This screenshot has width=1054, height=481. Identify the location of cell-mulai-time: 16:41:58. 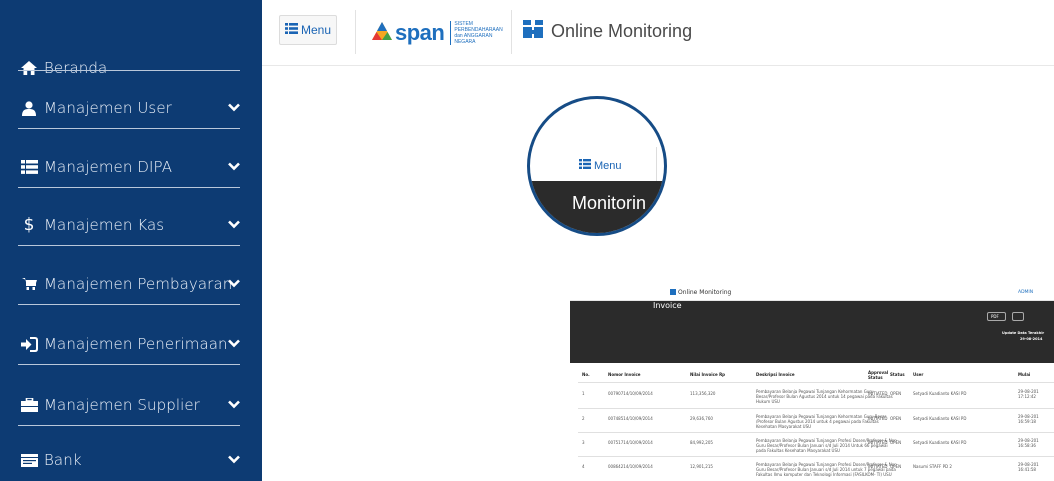
(1027, 469).